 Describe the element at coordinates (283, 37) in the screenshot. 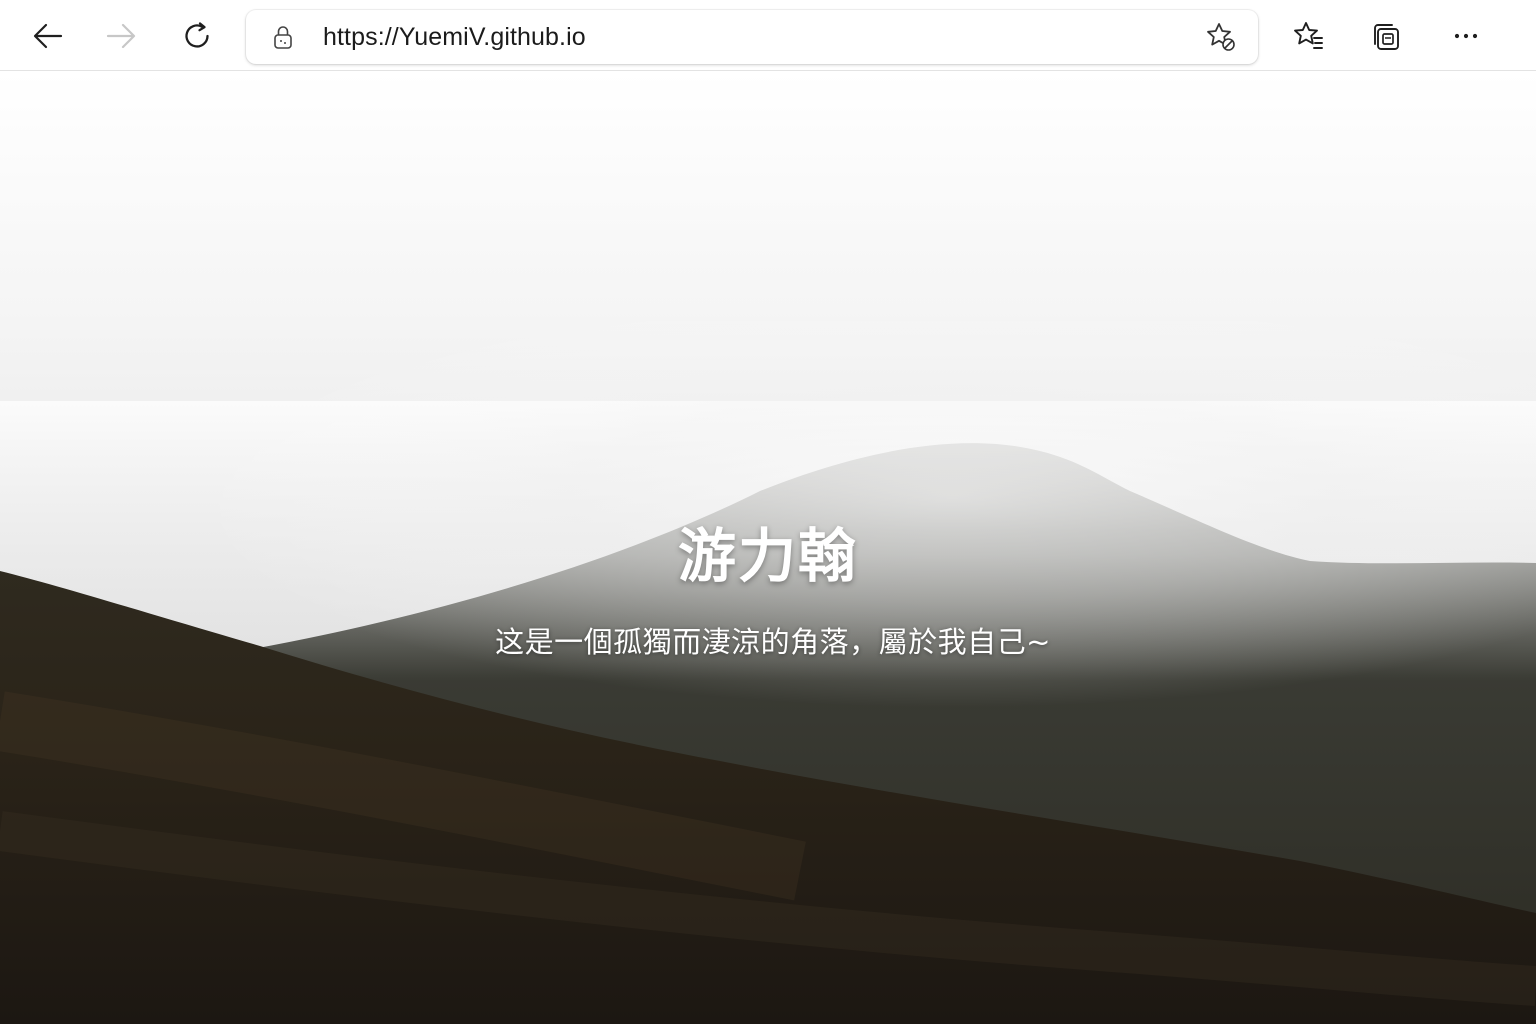

I see `lock-icon` at that location.